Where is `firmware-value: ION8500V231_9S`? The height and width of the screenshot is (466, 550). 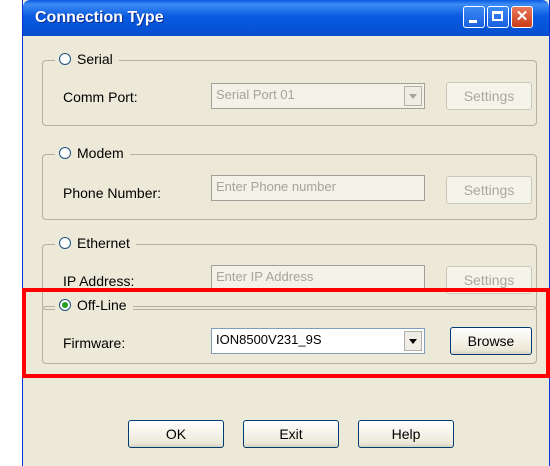
firmware-value: ION8500V231_9S is located at coordinates (269, 339).